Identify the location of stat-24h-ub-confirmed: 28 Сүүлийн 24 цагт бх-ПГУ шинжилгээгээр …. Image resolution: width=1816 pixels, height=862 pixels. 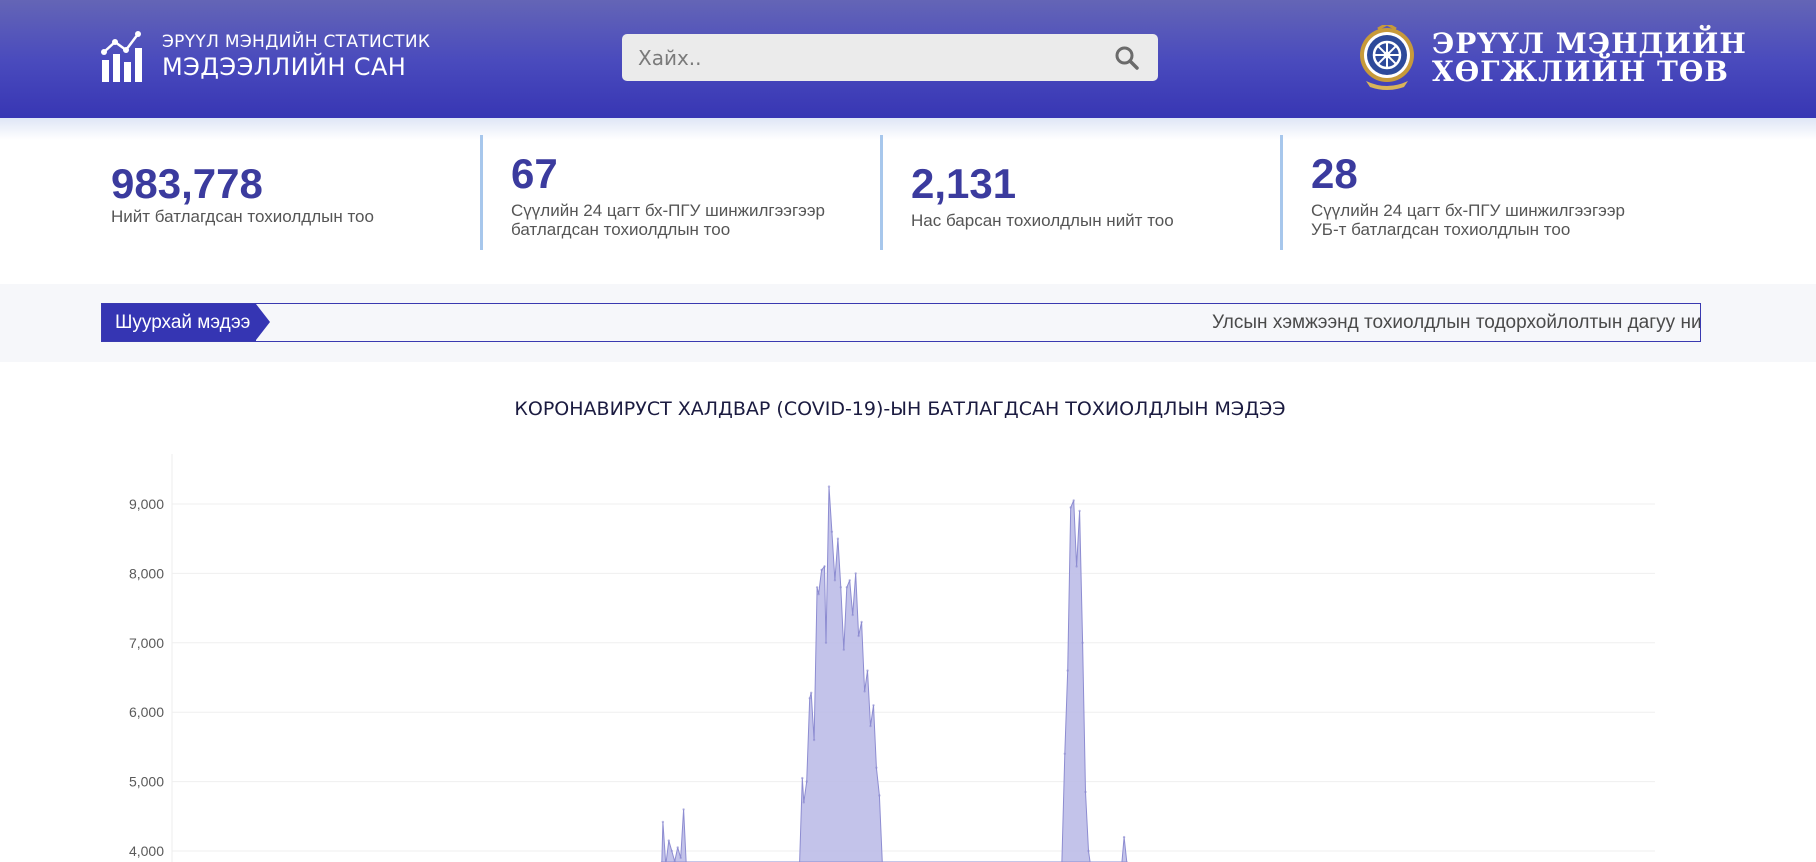
(1480, 192).